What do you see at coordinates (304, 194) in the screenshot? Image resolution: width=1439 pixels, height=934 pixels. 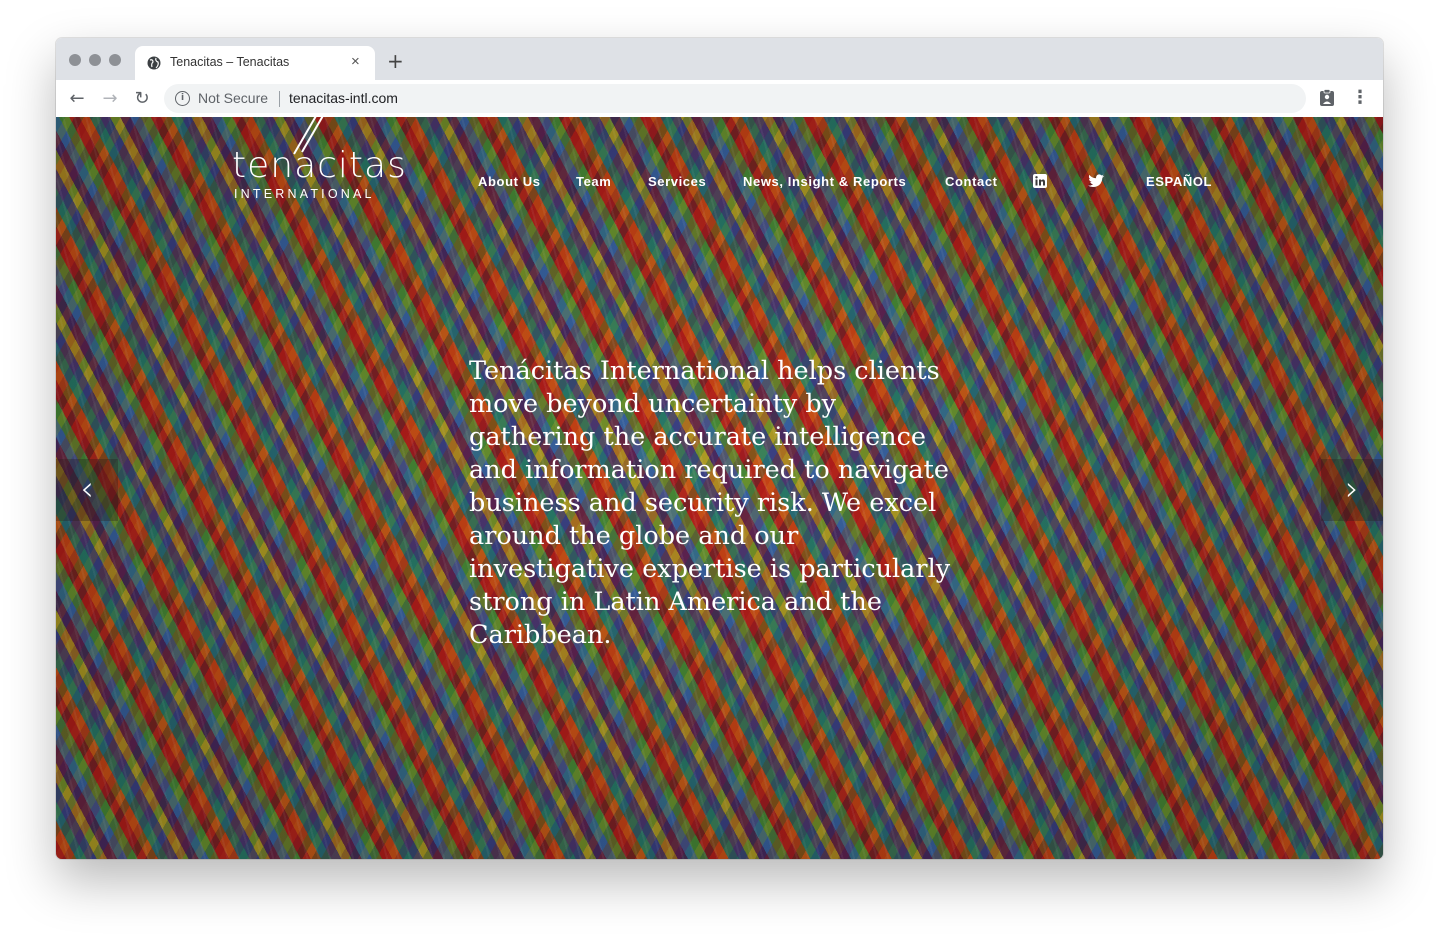 I see `logo-subtitle: INTERNATIONAL` at bounding box center [304, 194].